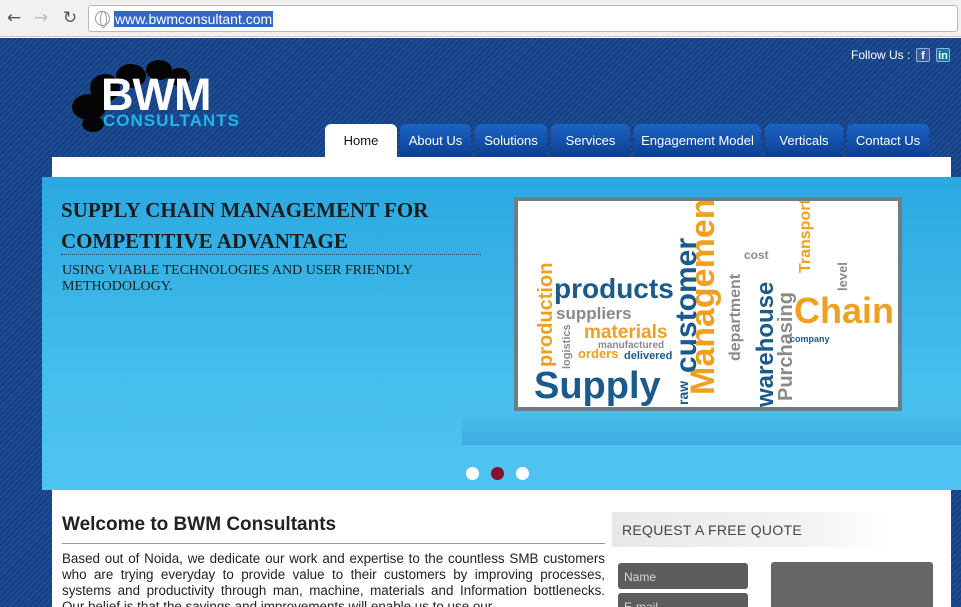 This screenshot has width=961, height=607. What do you see at coordinates (171, 120) in the screenshot?
I see `logo-subtitle: CONSULTANTS` at bounding box center [171, 120].